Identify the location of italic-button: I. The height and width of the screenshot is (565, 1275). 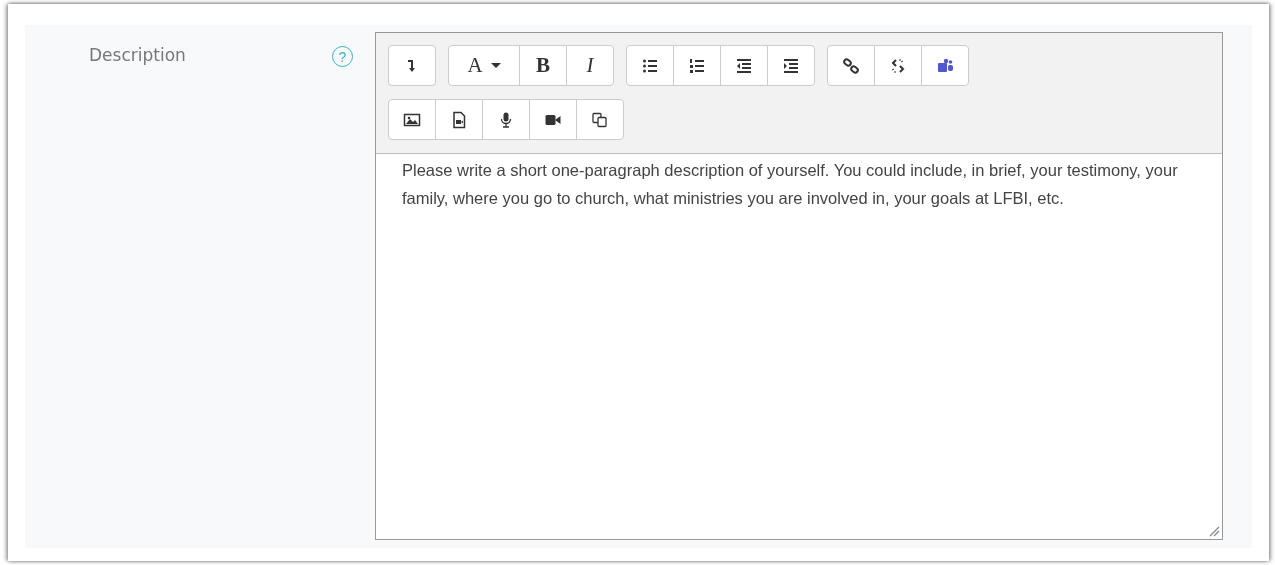
(590, 65).